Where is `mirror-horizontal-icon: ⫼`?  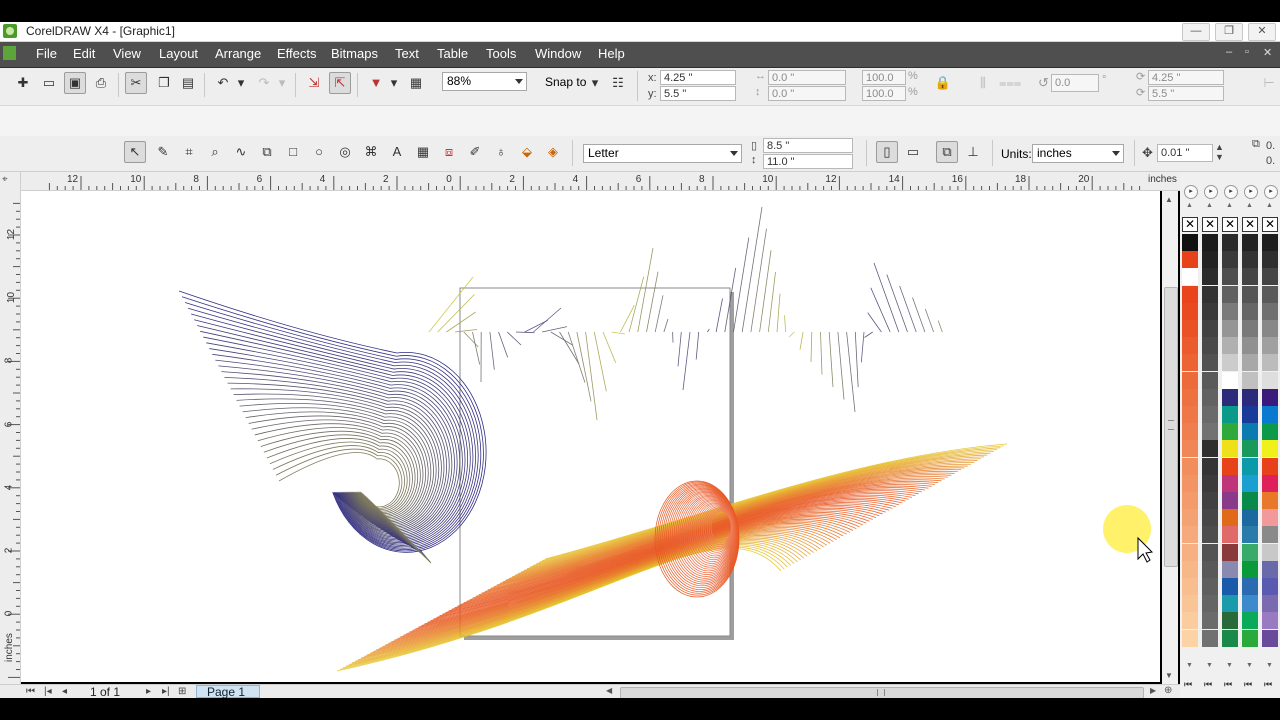
mirror-horizontal-icon: ⫼ is located at coordinates (983, 83).